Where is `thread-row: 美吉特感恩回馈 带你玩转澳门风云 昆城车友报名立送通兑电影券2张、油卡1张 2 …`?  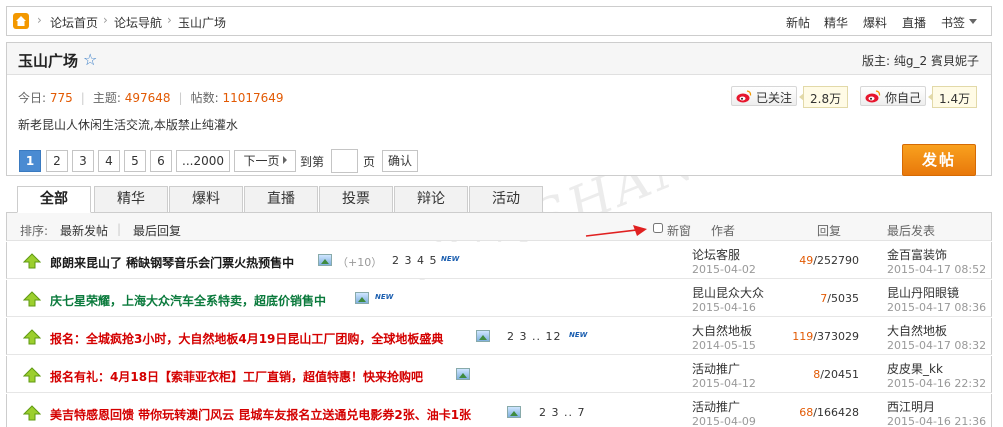
thread-row: 美吉特感恩回馈 带你玩转澳门风云 昆城车友报名立送通兑电影券2张、油卡1张 2 … is located at coordinates (499, 410).